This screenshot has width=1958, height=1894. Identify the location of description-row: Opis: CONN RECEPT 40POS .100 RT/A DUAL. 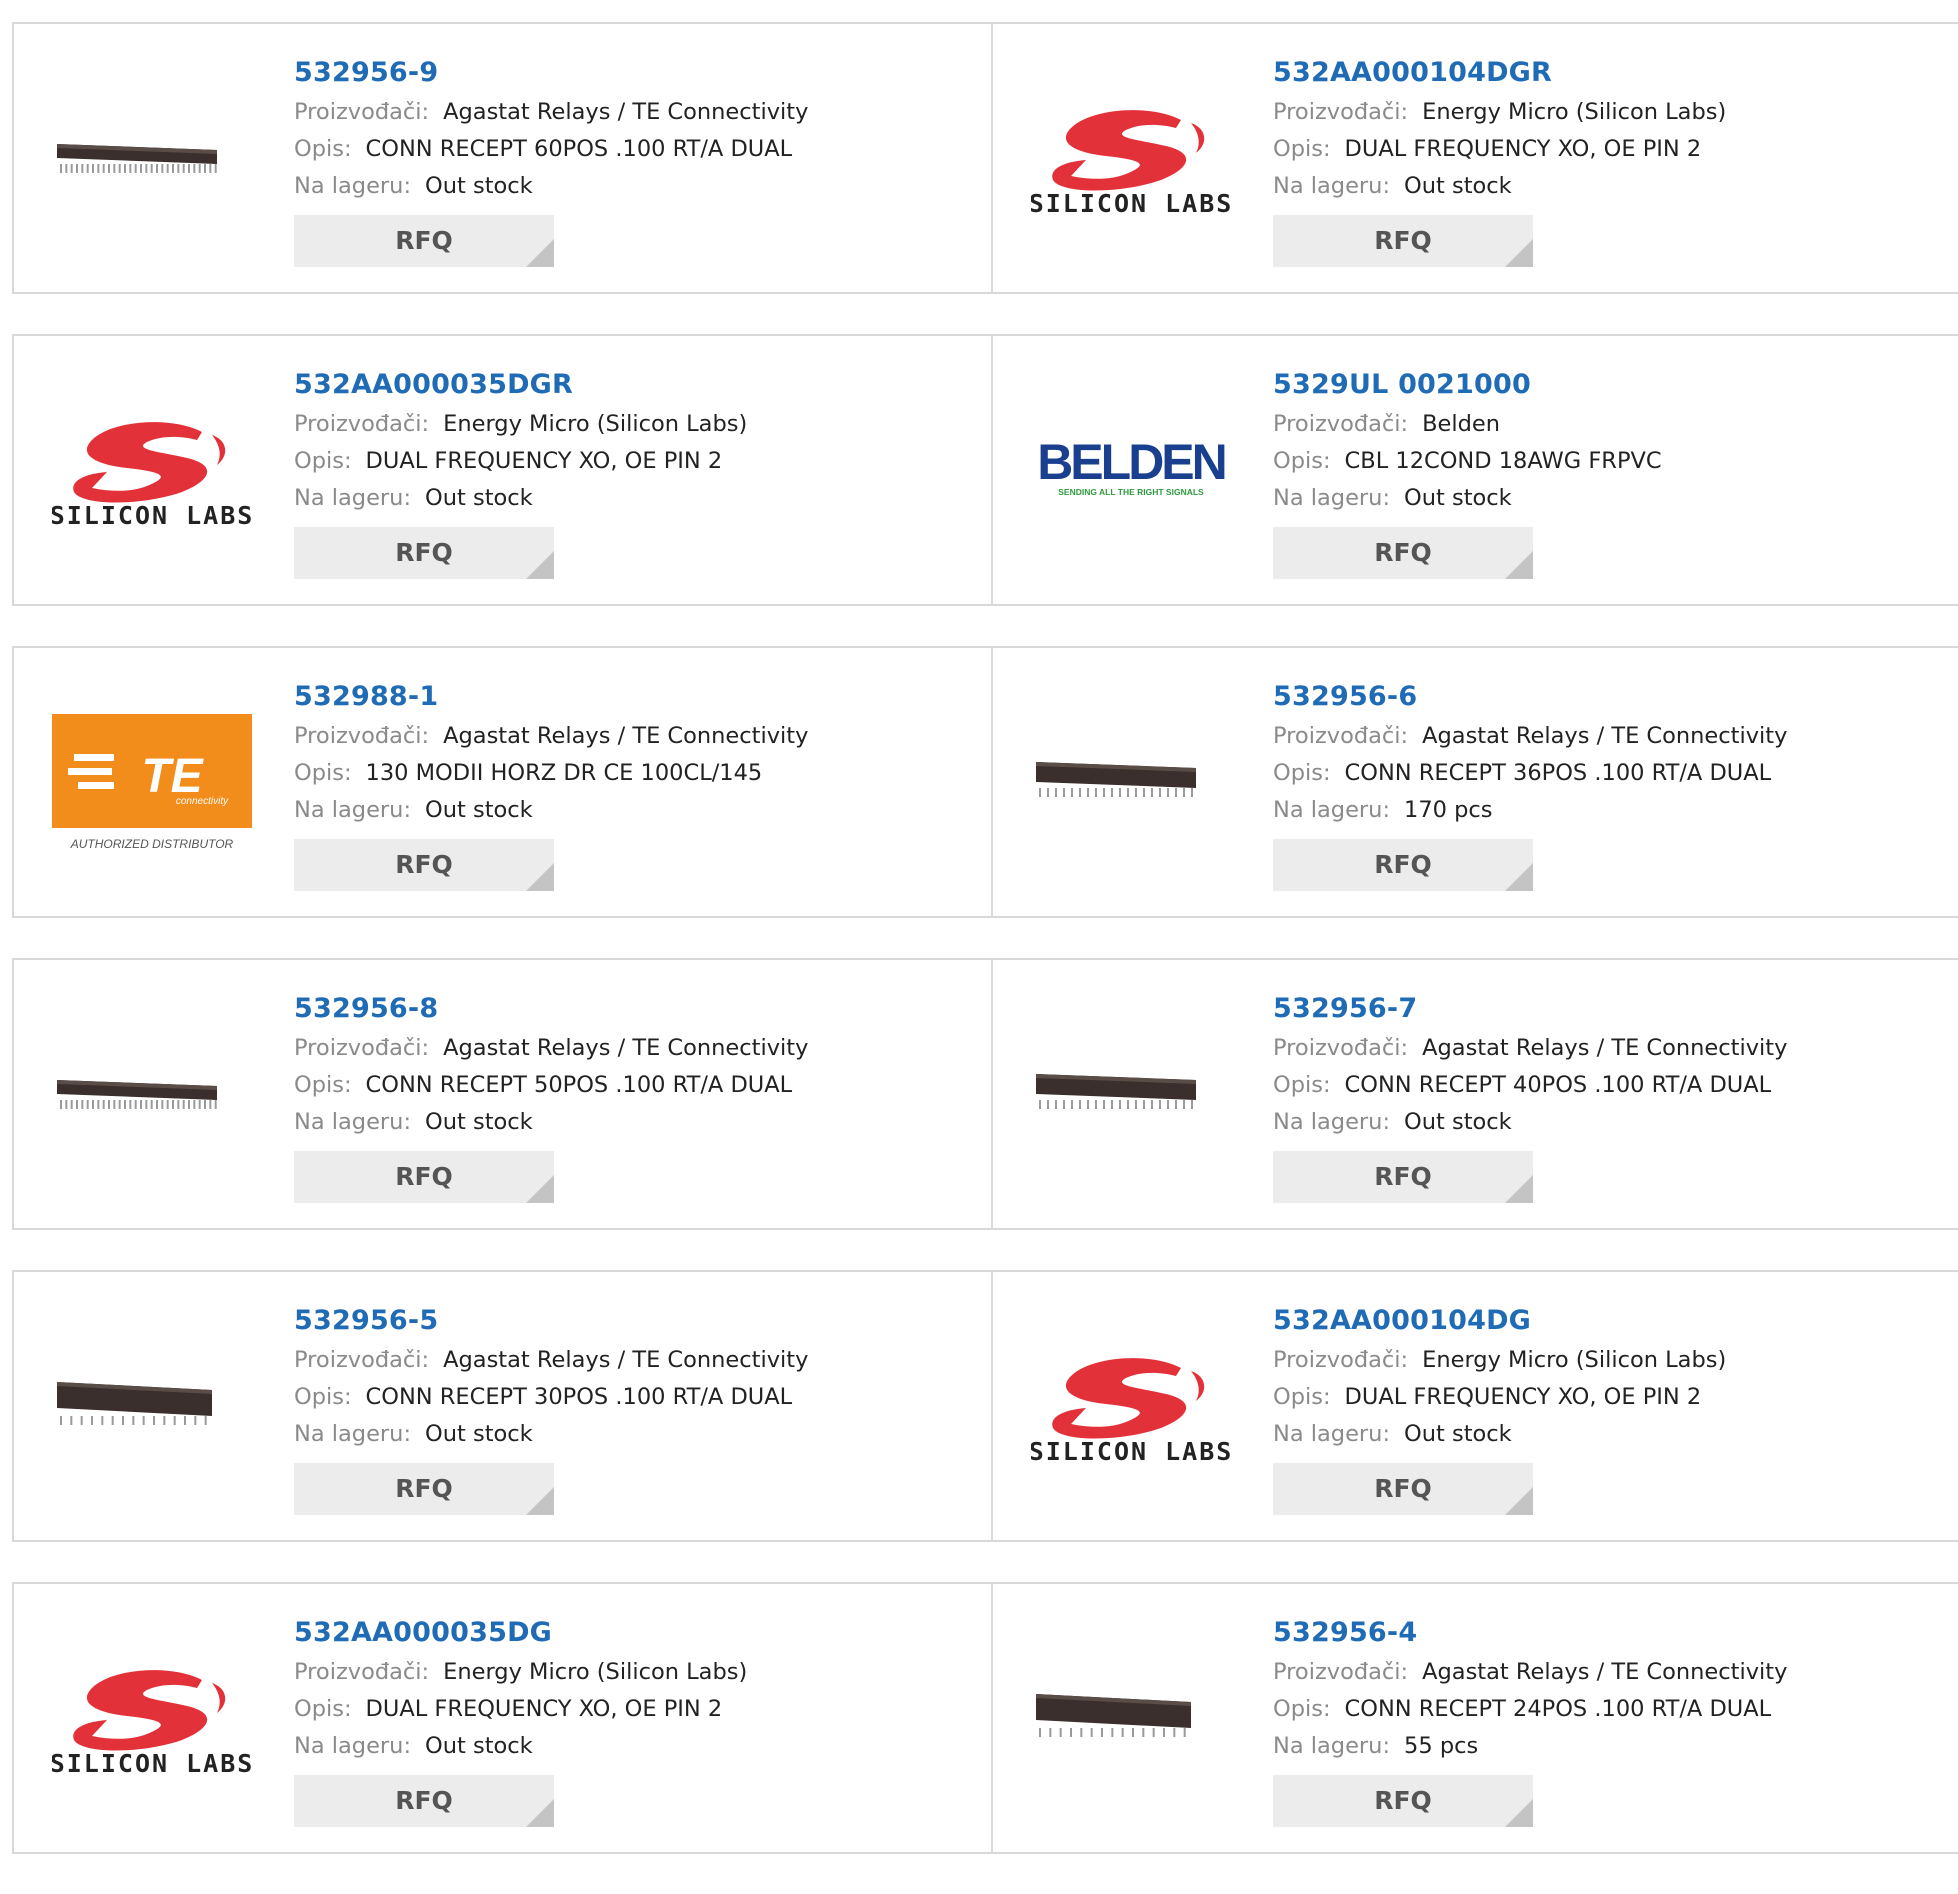
(1530, 1085).